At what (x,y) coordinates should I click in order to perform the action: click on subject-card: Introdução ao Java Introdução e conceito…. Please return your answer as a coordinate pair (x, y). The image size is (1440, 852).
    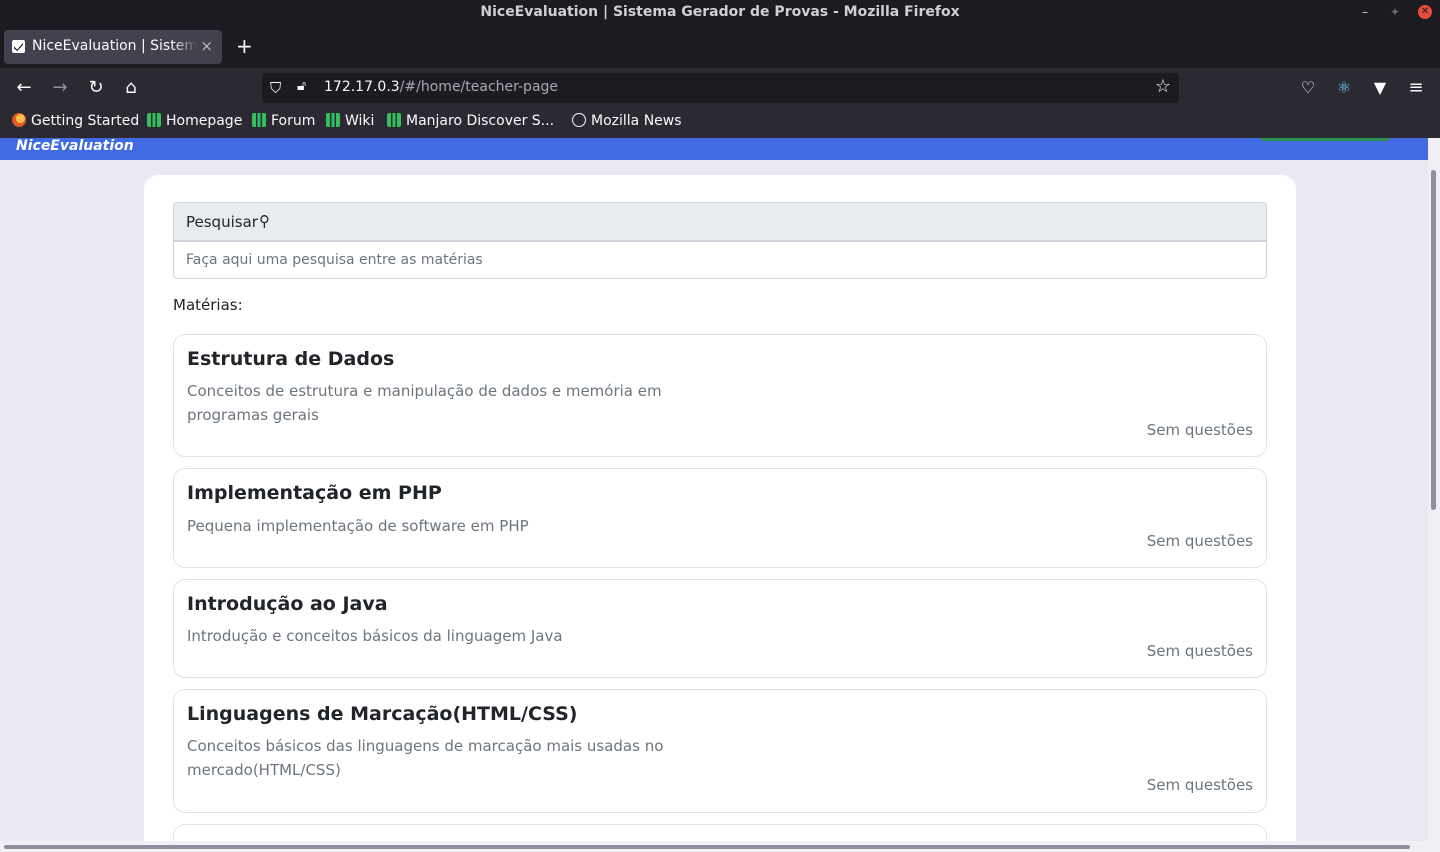
    Looking at the image, I should click on (720, 628).